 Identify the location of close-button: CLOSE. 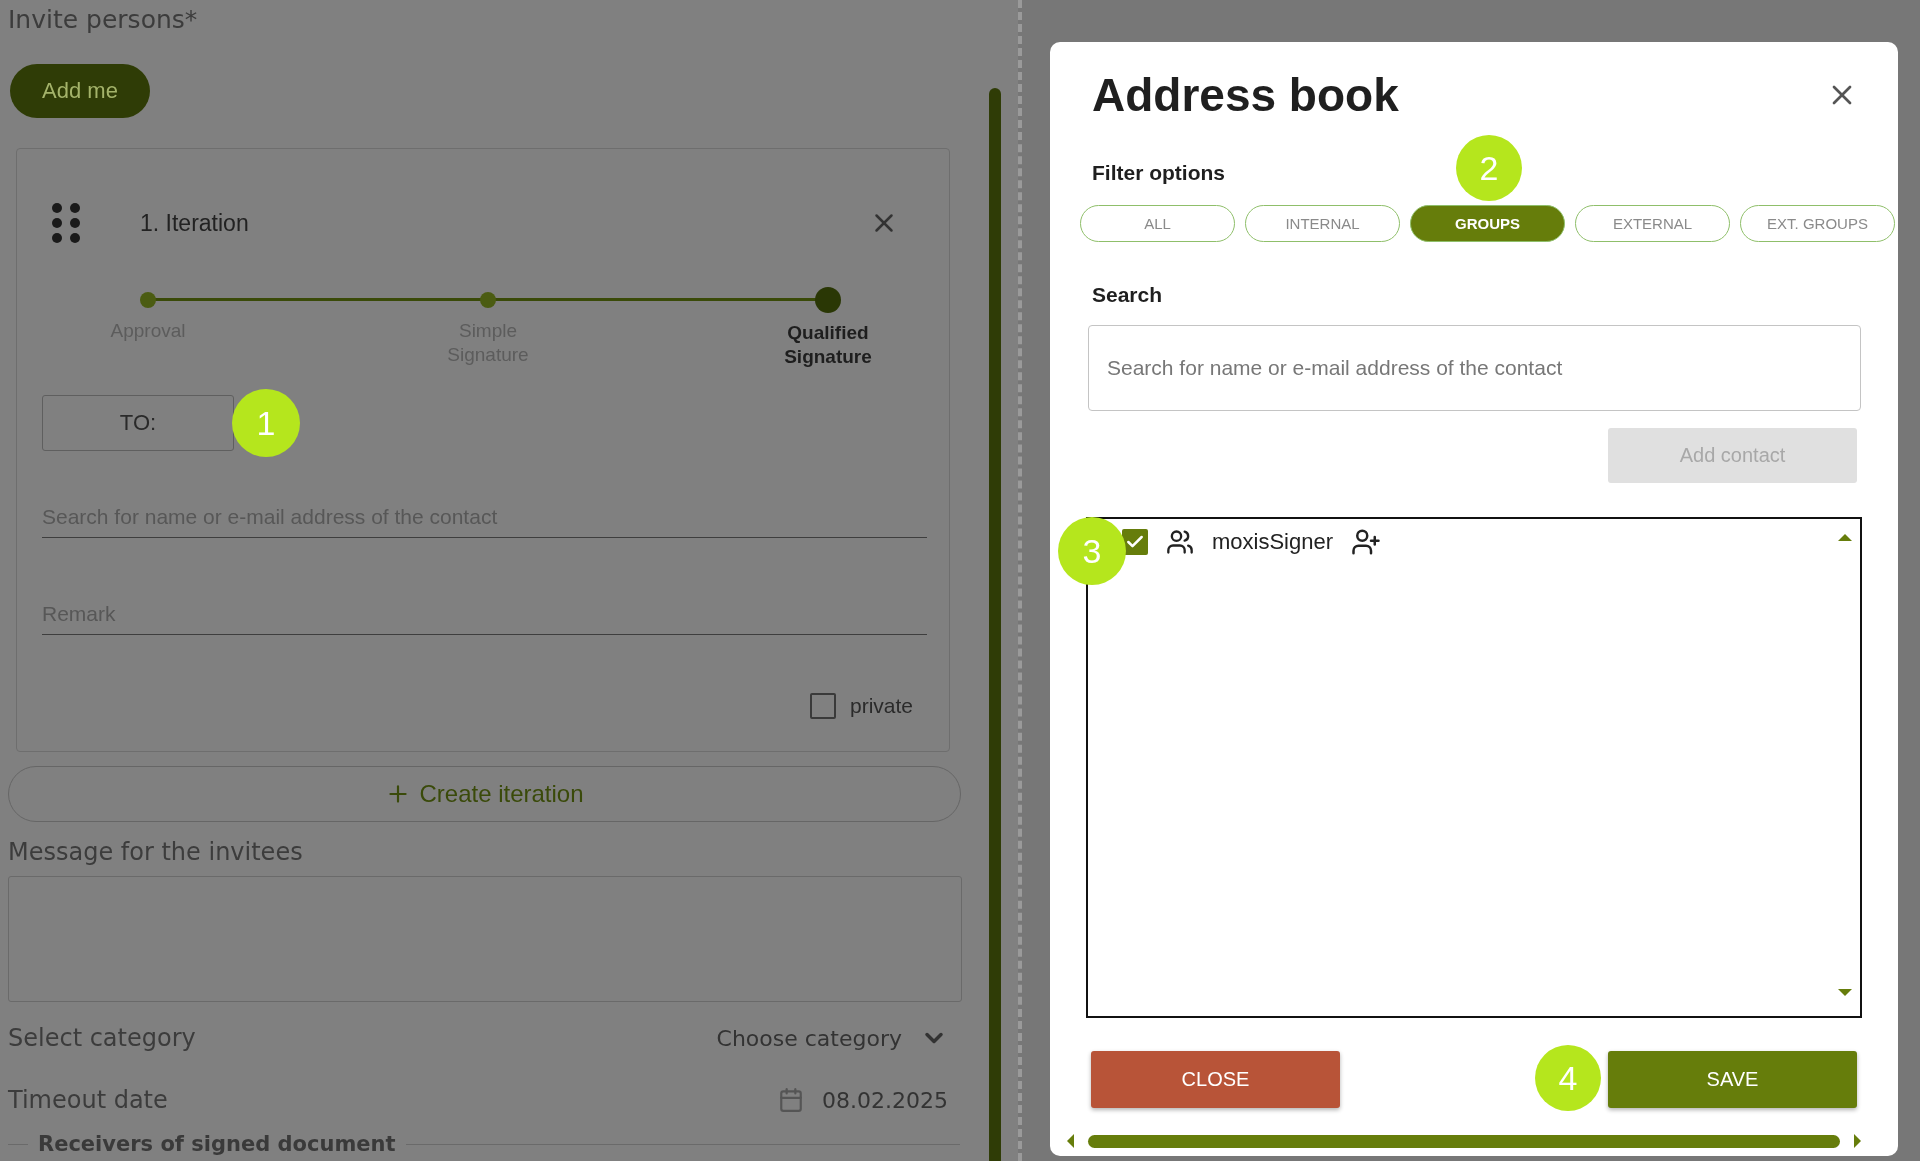
(1215, 1079).